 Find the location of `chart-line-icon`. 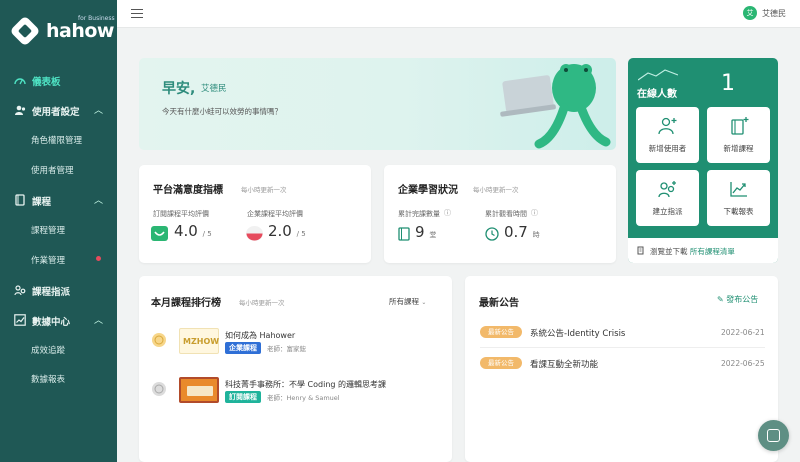

chart-line-icon is located at coordinates (20, 320).